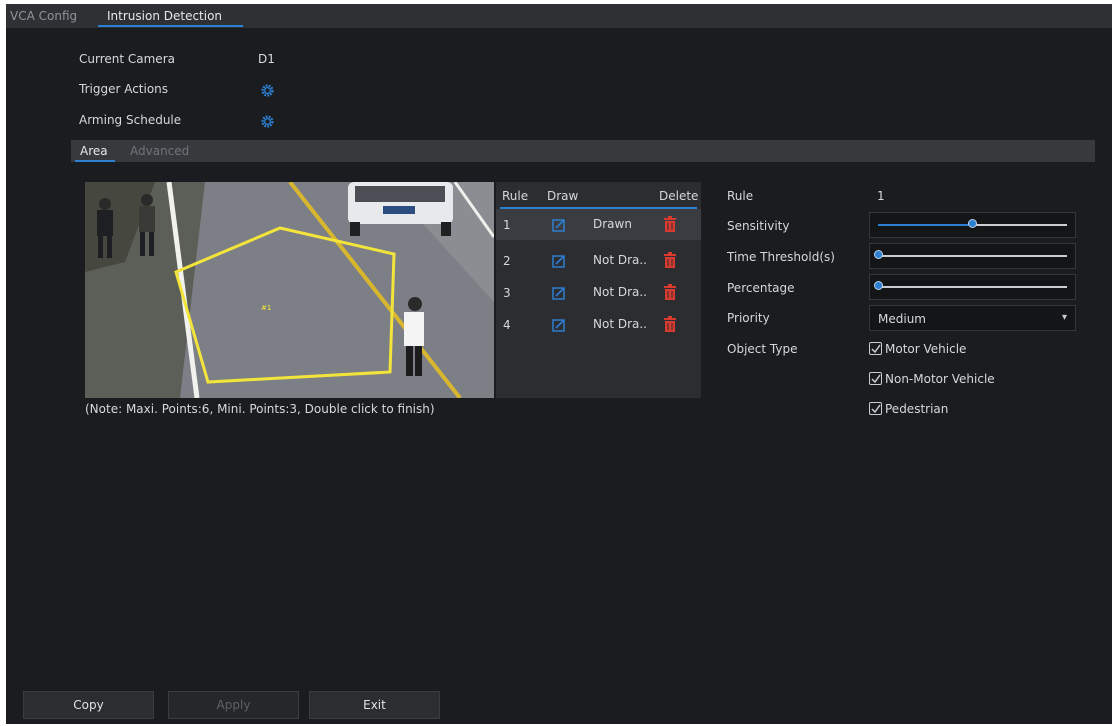 This screenshot has width=1117, height=726. I want to click on active-subtab-indicator, so click(95, 161).